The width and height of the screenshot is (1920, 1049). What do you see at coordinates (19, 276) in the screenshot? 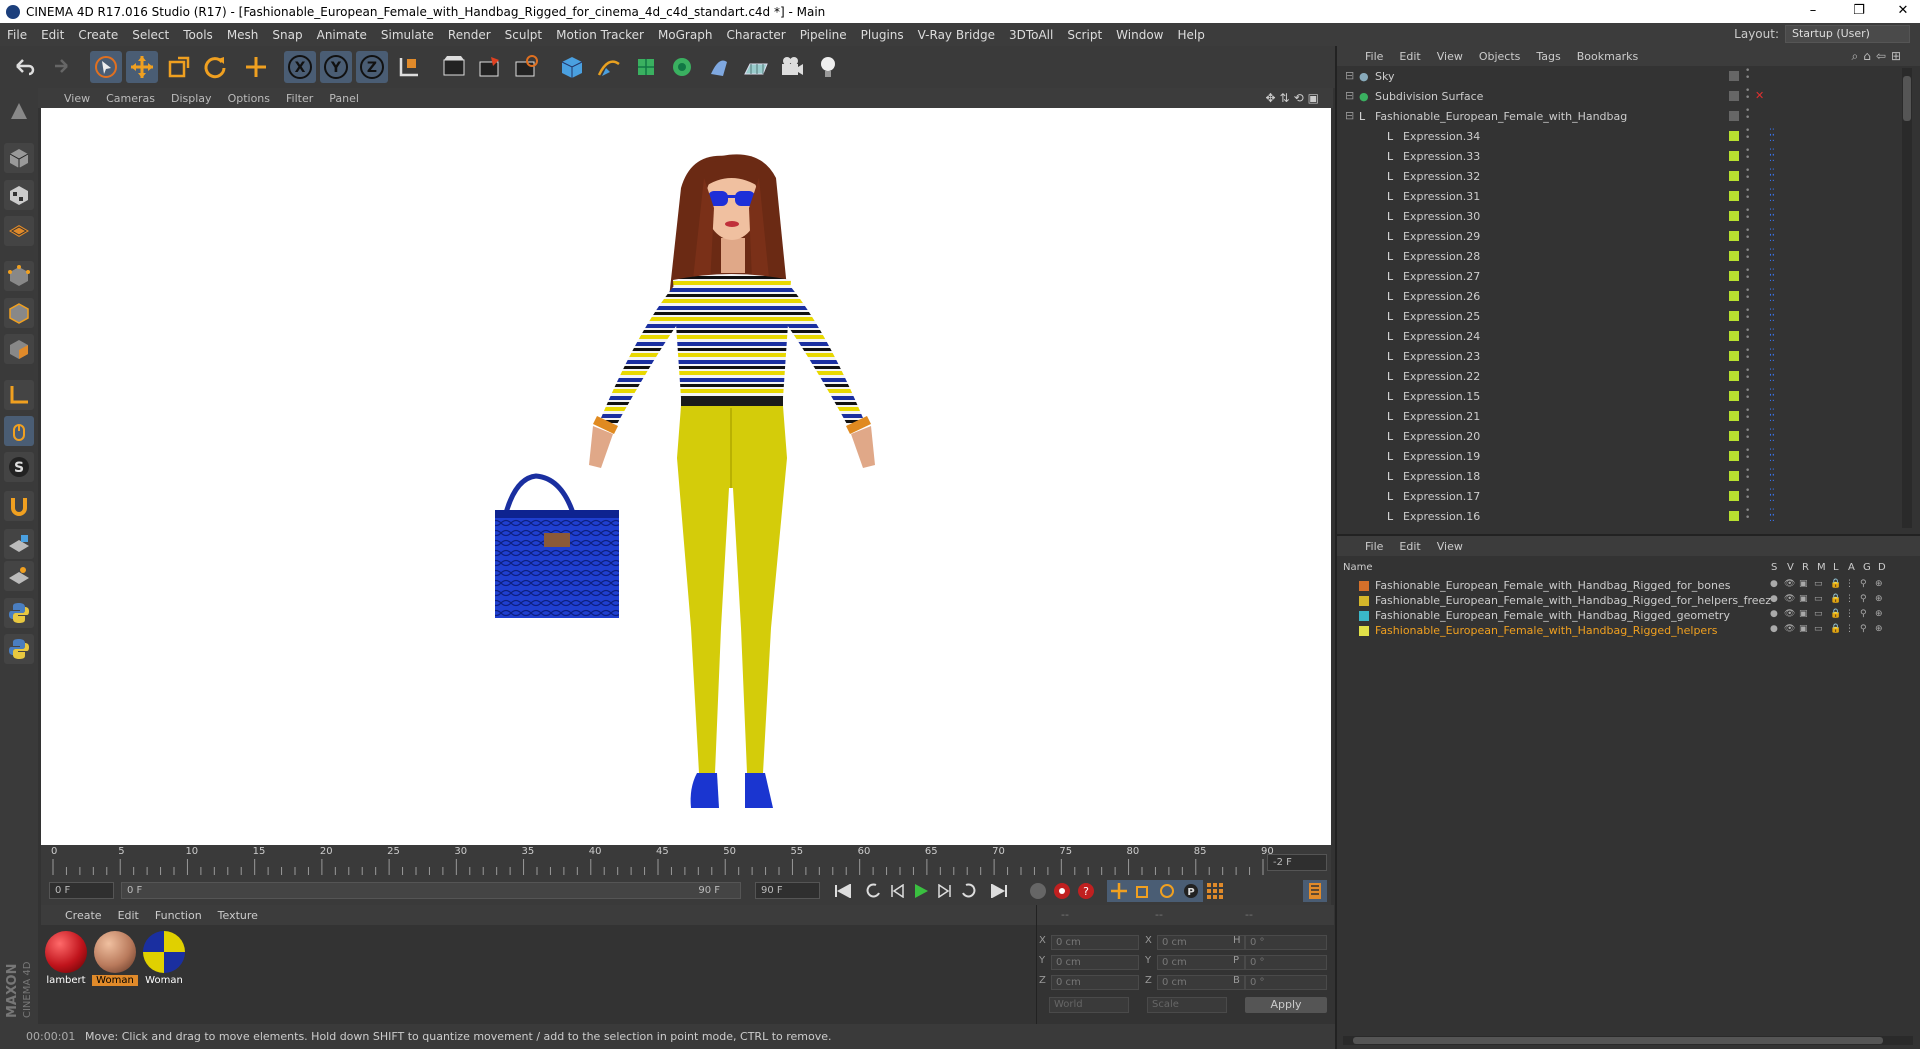
I see `points-mode-icon` at bounding box center [19, 276].